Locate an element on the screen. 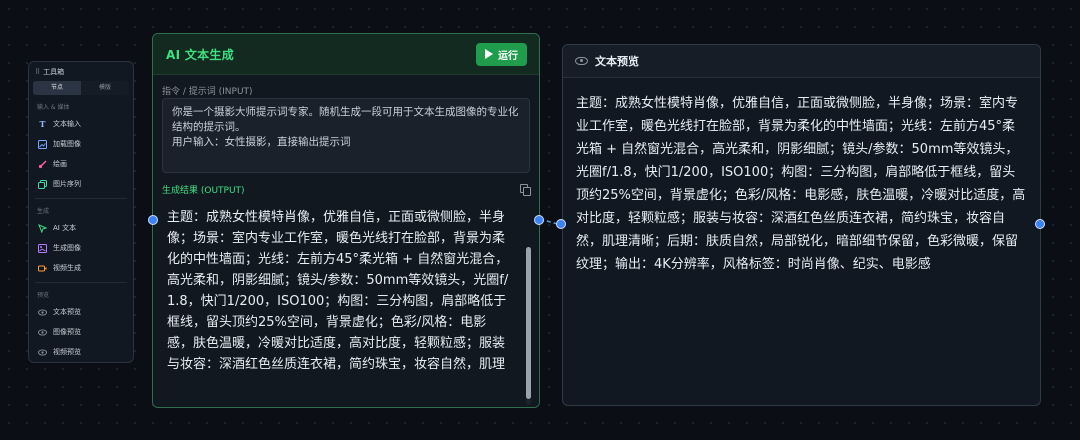 This screenshot has height=440, width=1080. section-title-input-media: 输入 & 媒体 is located at coordinates (53, 107).